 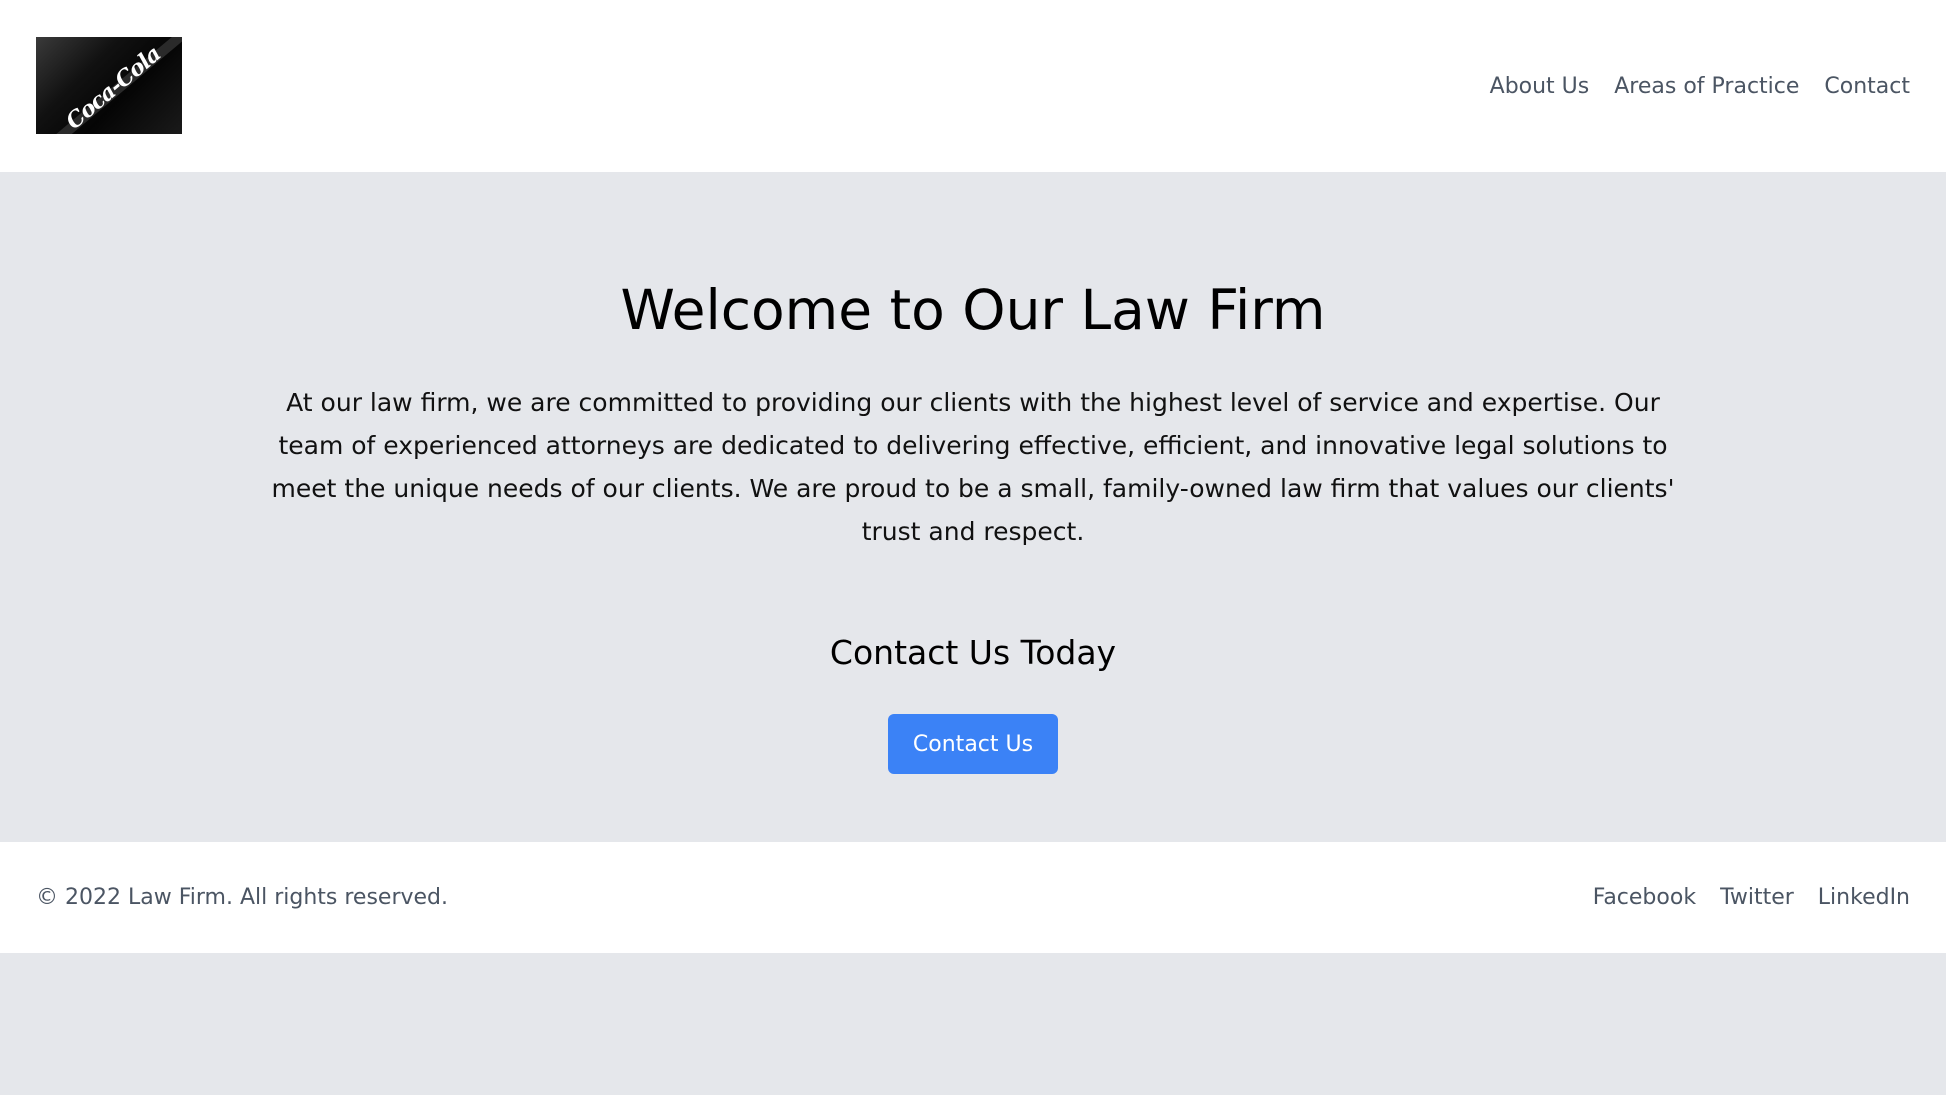 What do you see at coordinates (1540, 86) in the screenshot?
I see `nav-about-us: About Us` at bounding box center [1540, 86].